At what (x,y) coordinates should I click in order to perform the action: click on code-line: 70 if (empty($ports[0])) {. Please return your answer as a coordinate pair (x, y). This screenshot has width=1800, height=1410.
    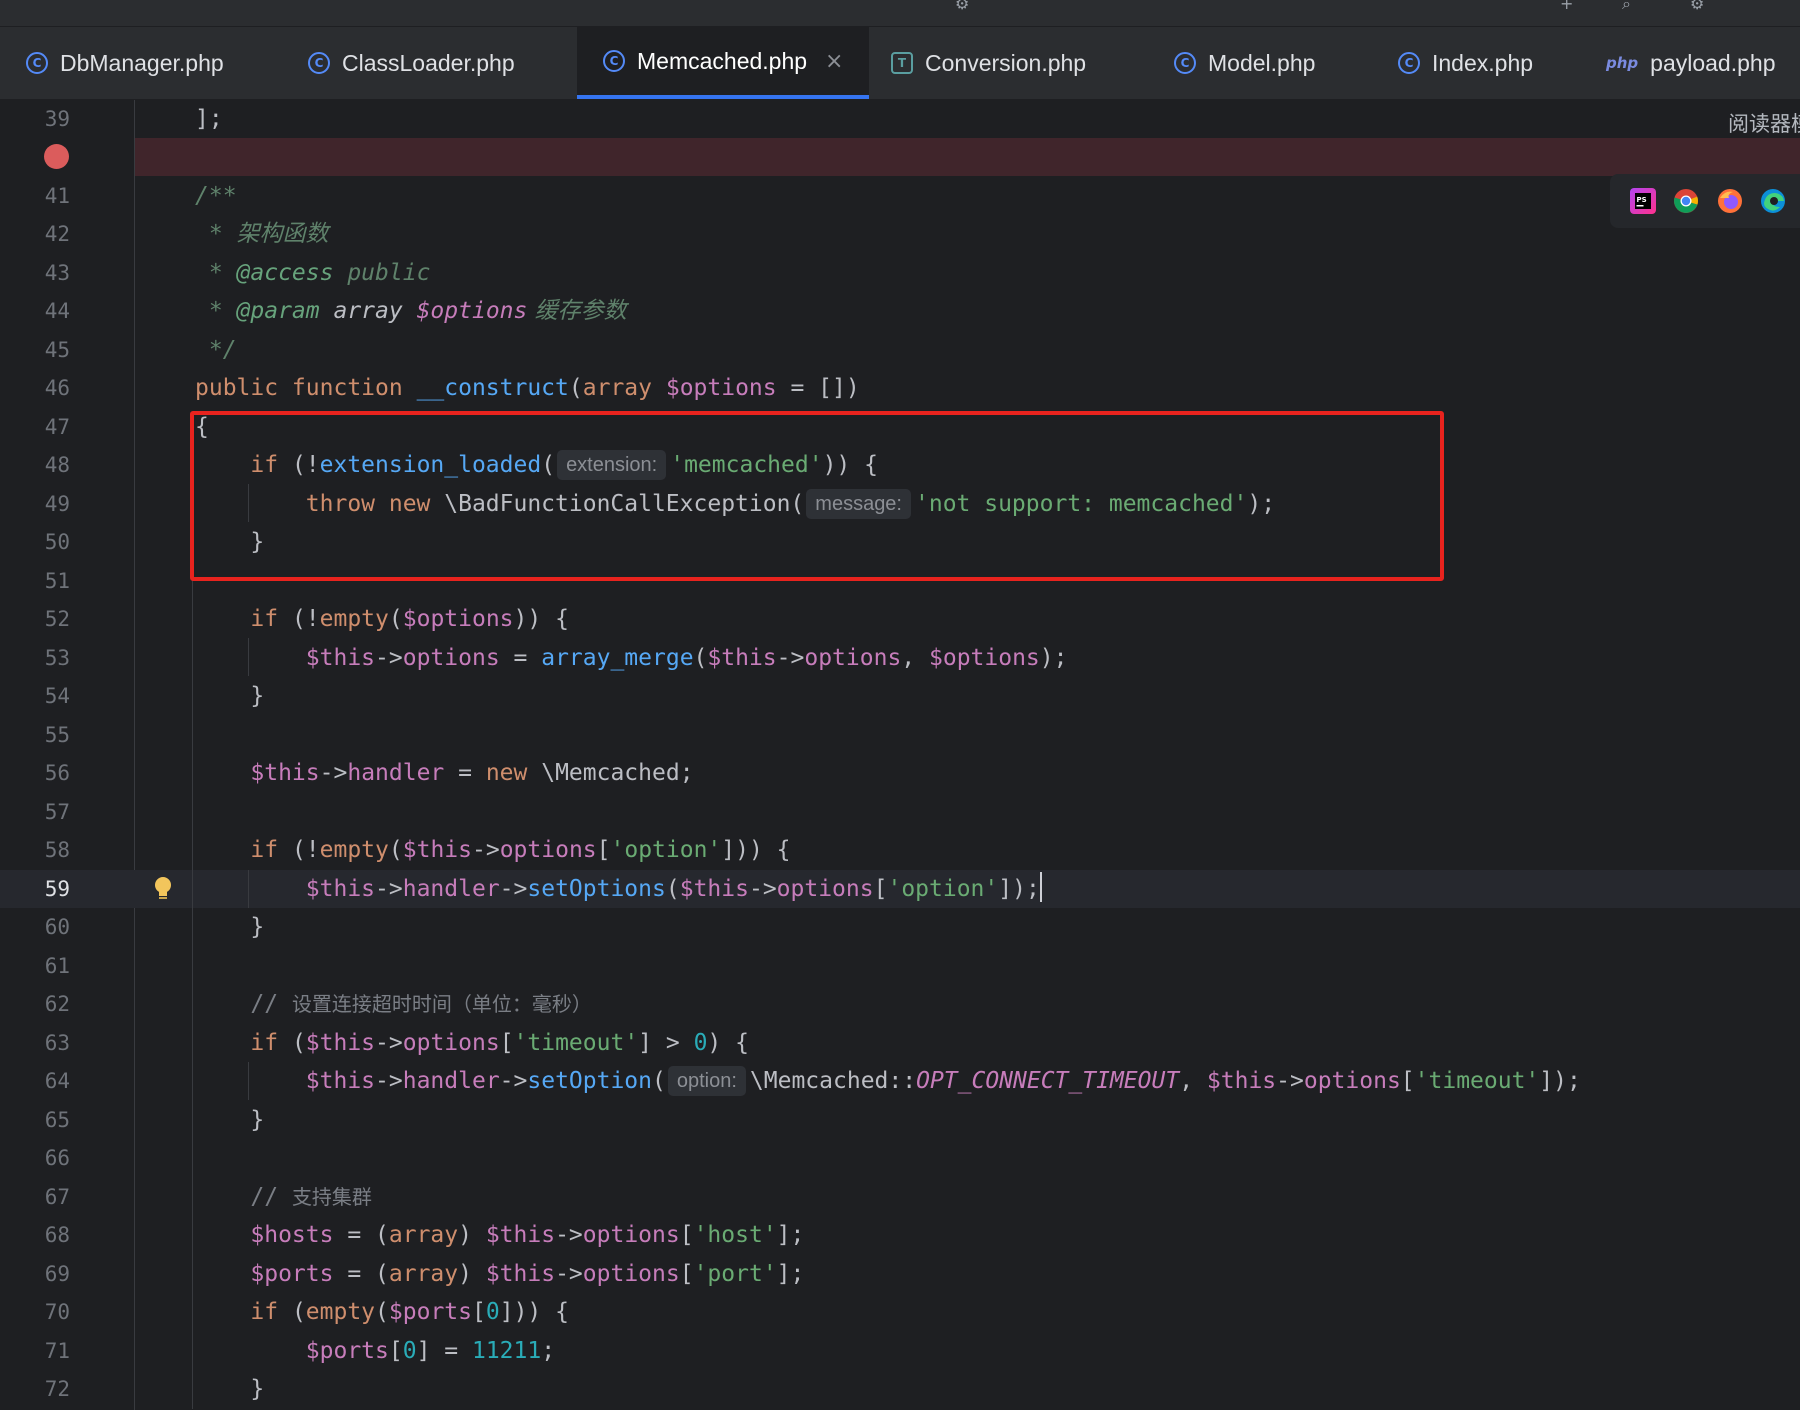
    Looking at the image, I should click on (900, 1312).